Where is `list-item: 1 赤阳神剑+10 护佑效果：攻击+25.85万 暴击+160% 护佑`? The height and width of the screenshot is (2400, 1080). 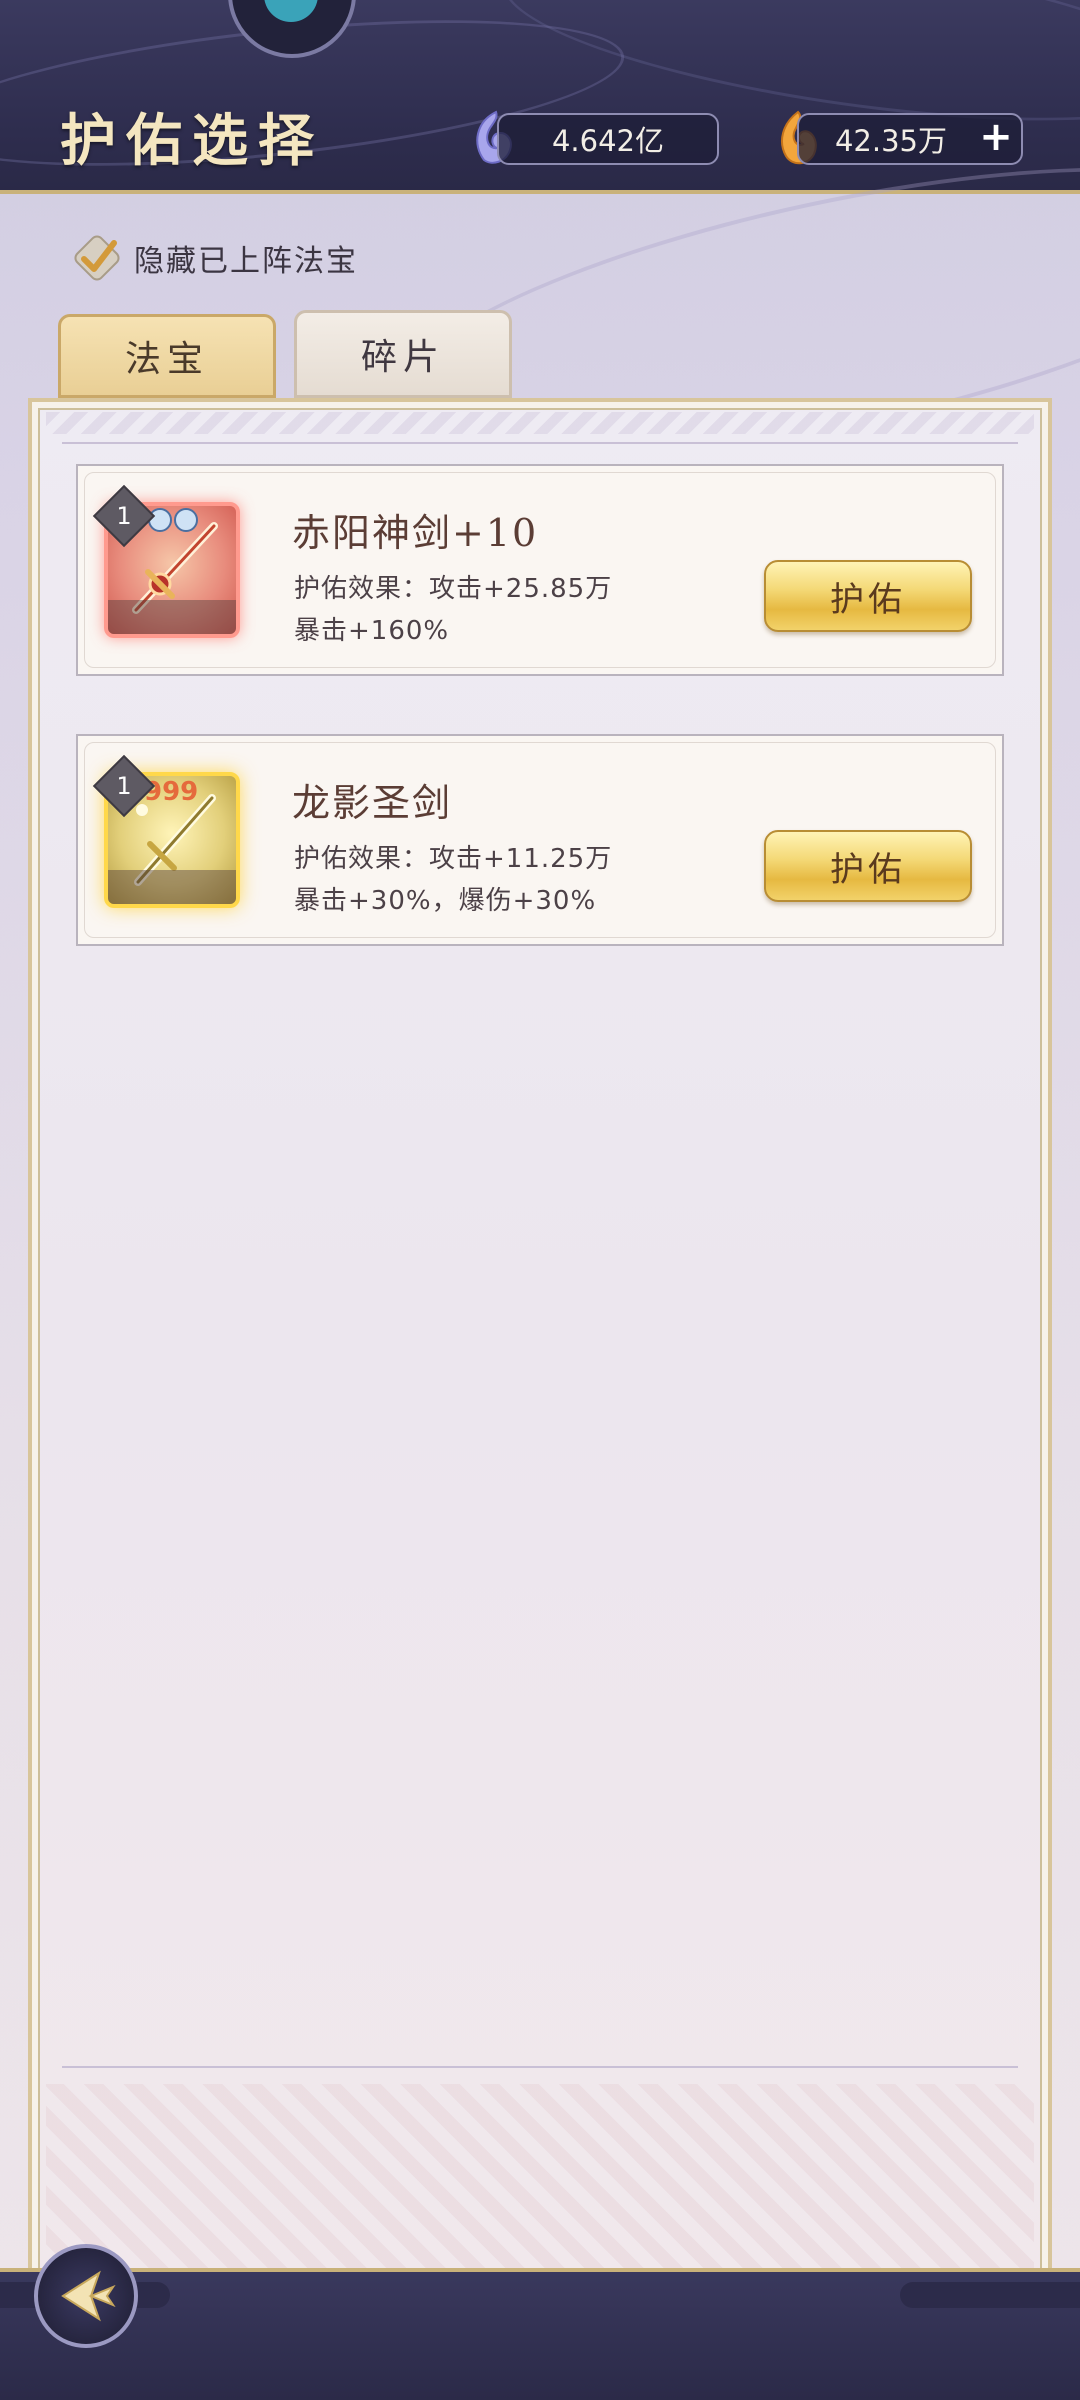
list-item: 1 赤阳神剑+10 护佑效果：攻击+25.85万 暴击+160% 护佑 is located at coordinates (540, 570).